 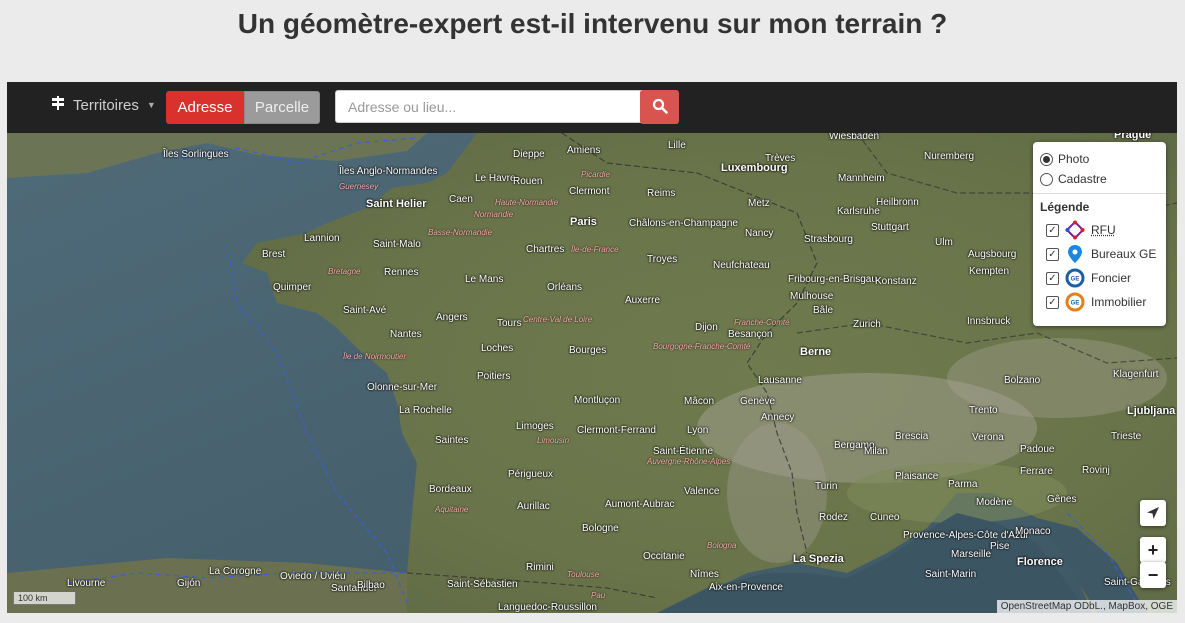 I want to click on caret-down-icon: ▼, so click(x=151, y=105).